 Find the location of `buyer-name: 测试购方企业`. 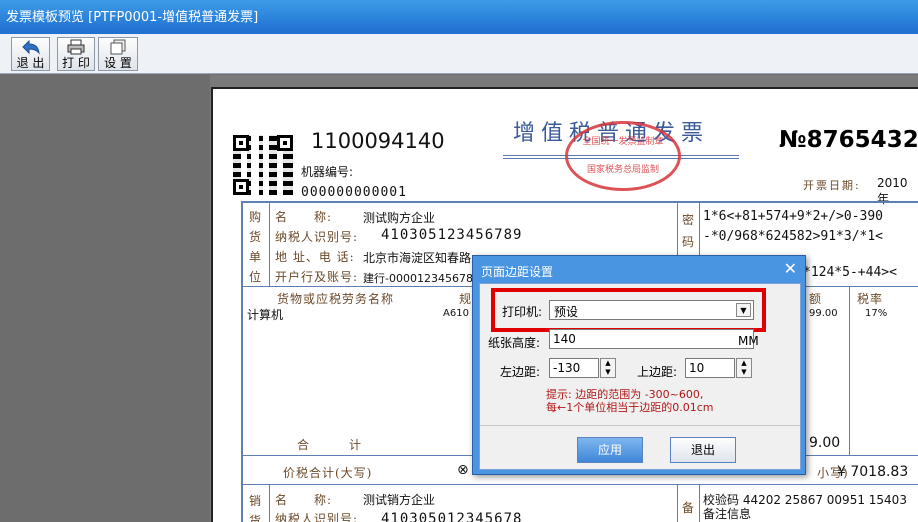

buyer-name: 测试购方企业 is located at coordinates (399, 218).